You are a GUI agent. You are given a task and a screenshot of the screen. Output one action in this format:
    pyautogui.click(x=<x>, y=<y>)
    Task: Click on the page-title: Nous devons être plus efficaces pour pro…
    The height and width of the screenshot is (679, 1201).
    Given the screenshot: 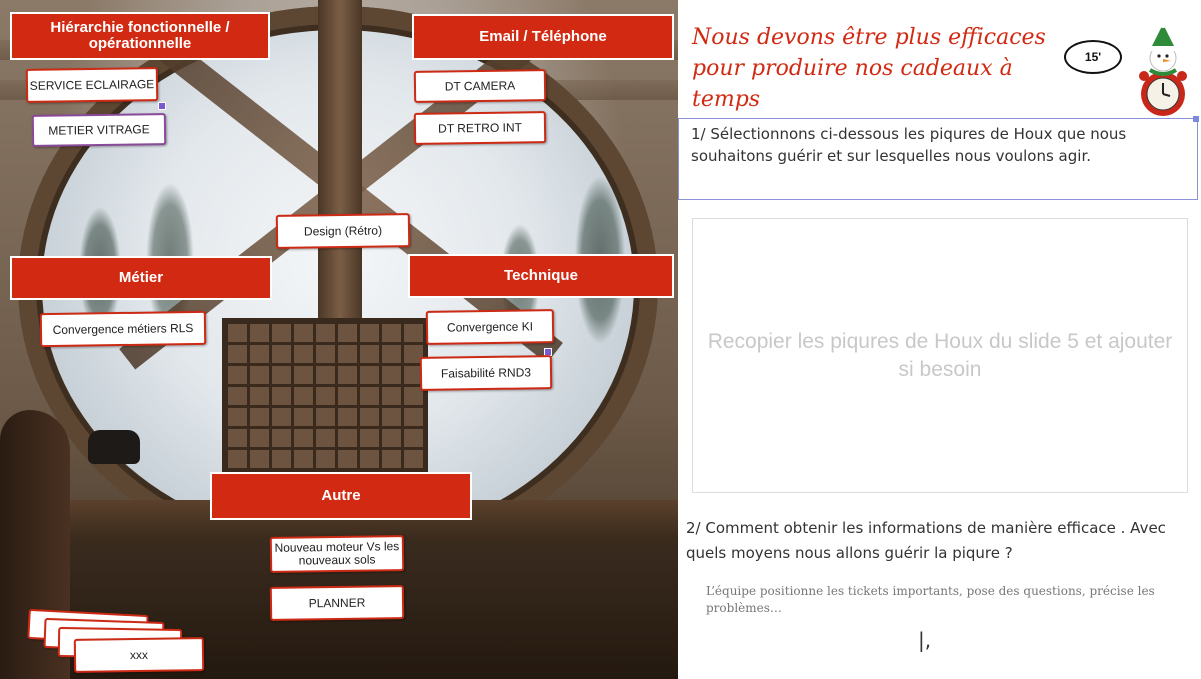 What is the action you would take?
    pyautogui.click(x=869, y=68)
    